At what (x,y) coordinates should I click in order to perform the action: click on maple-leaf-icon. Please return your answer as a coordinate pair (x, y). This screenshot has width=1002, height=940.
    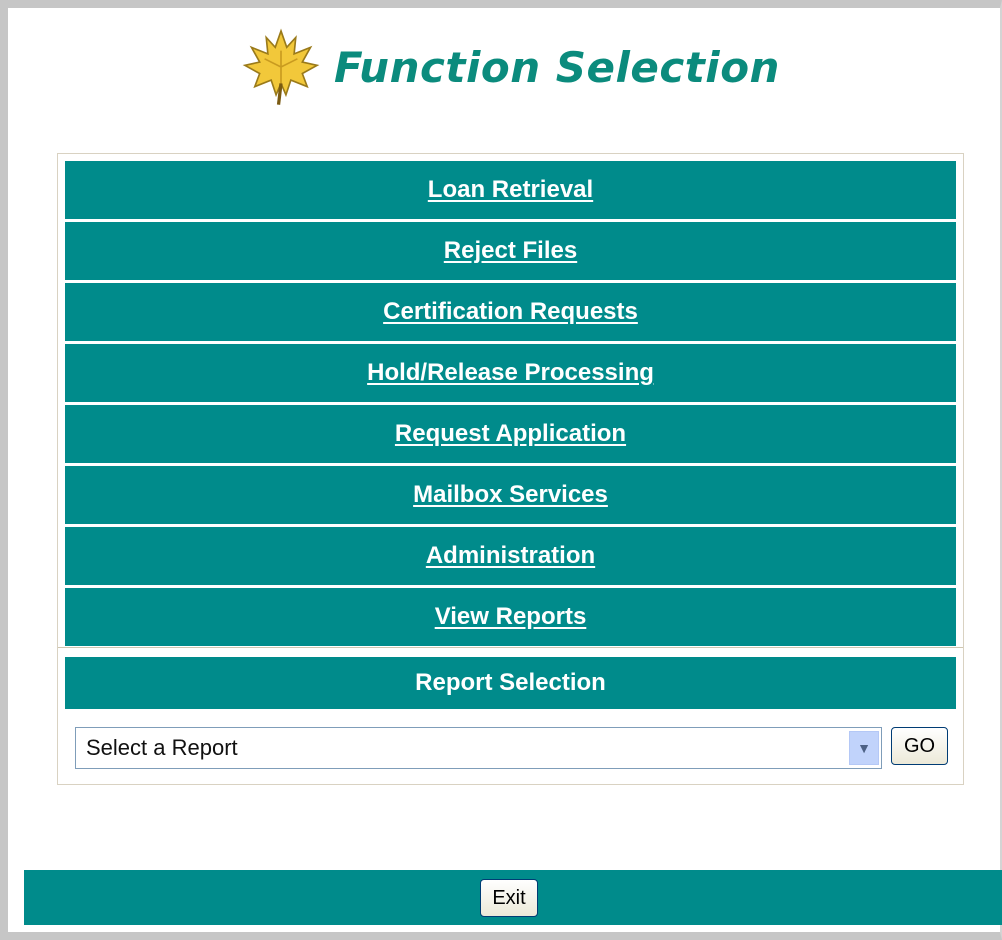
    Looking at the image, I should click on (281, 66).